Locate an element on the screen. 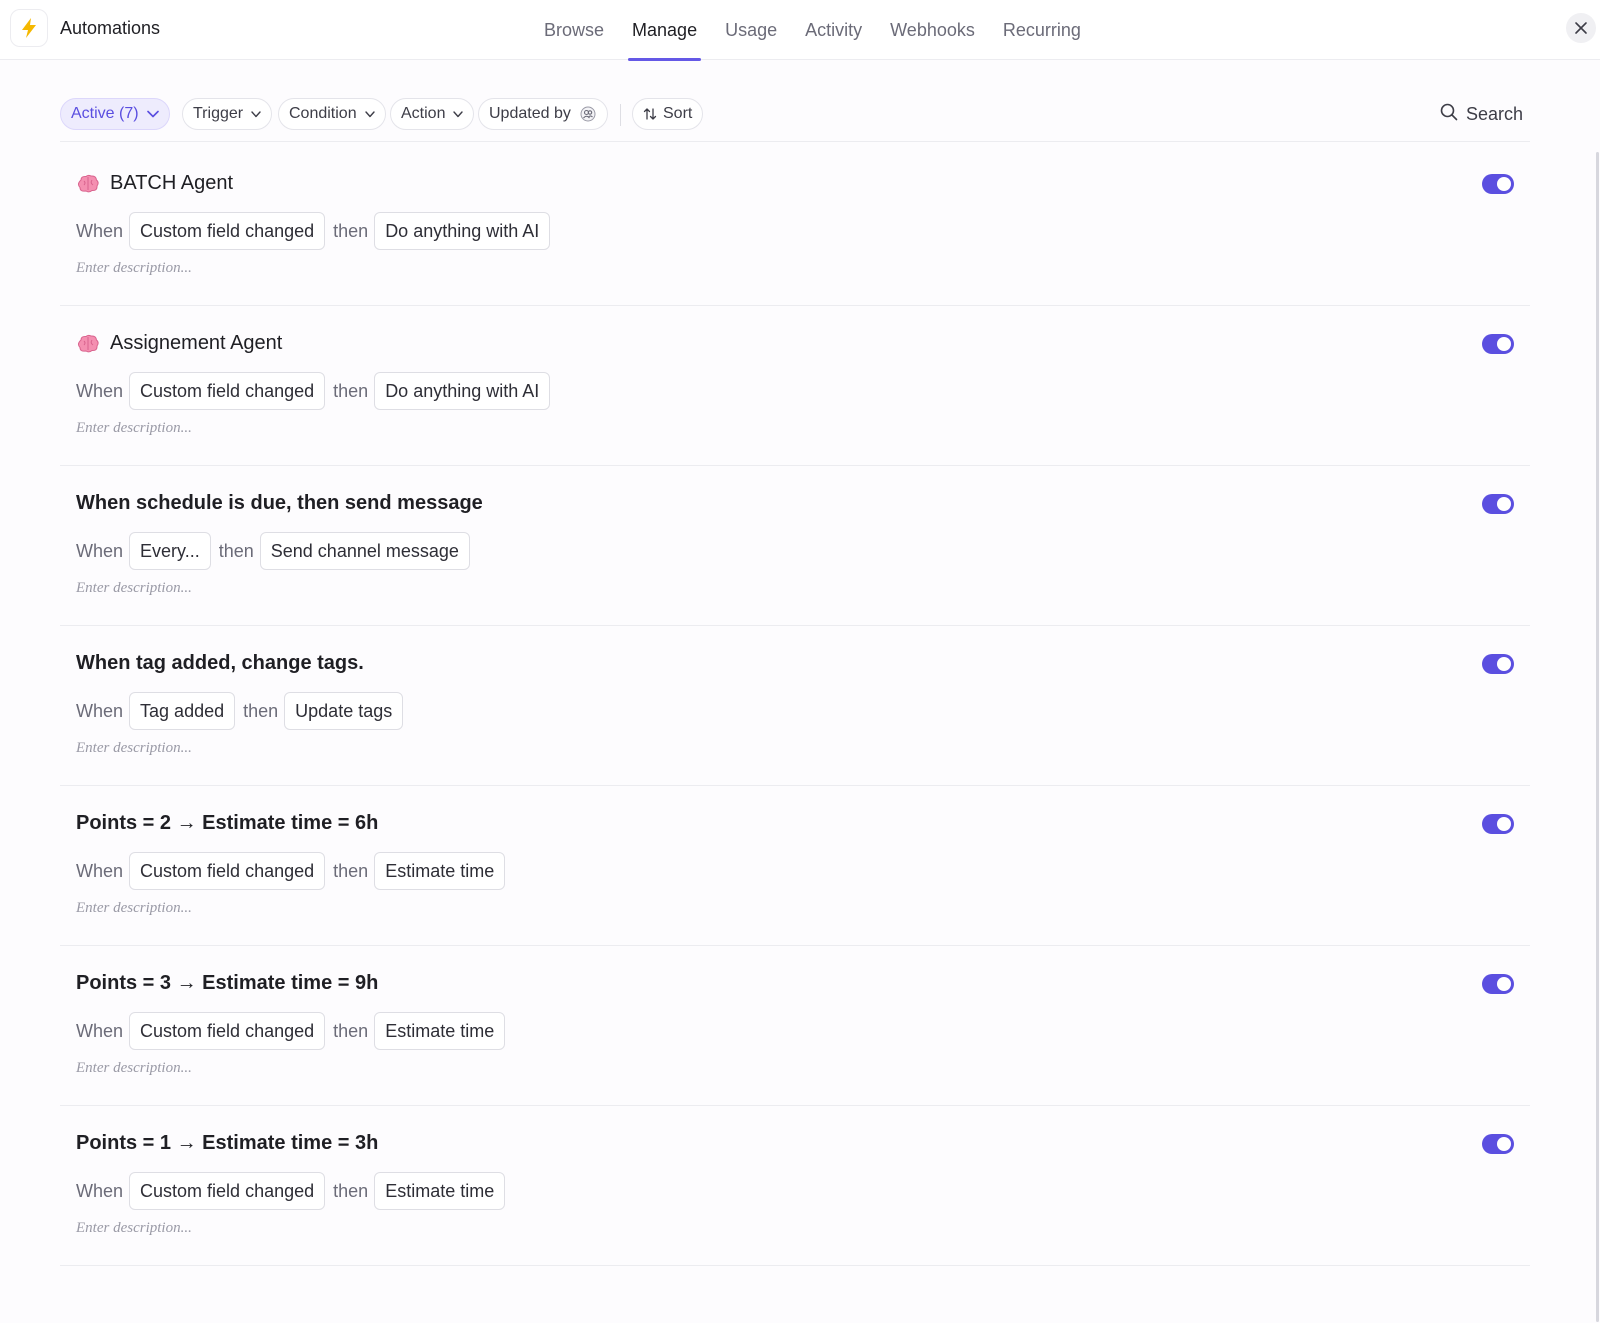  condition-filter-chip: Condition is located at coordinates (332, 114).